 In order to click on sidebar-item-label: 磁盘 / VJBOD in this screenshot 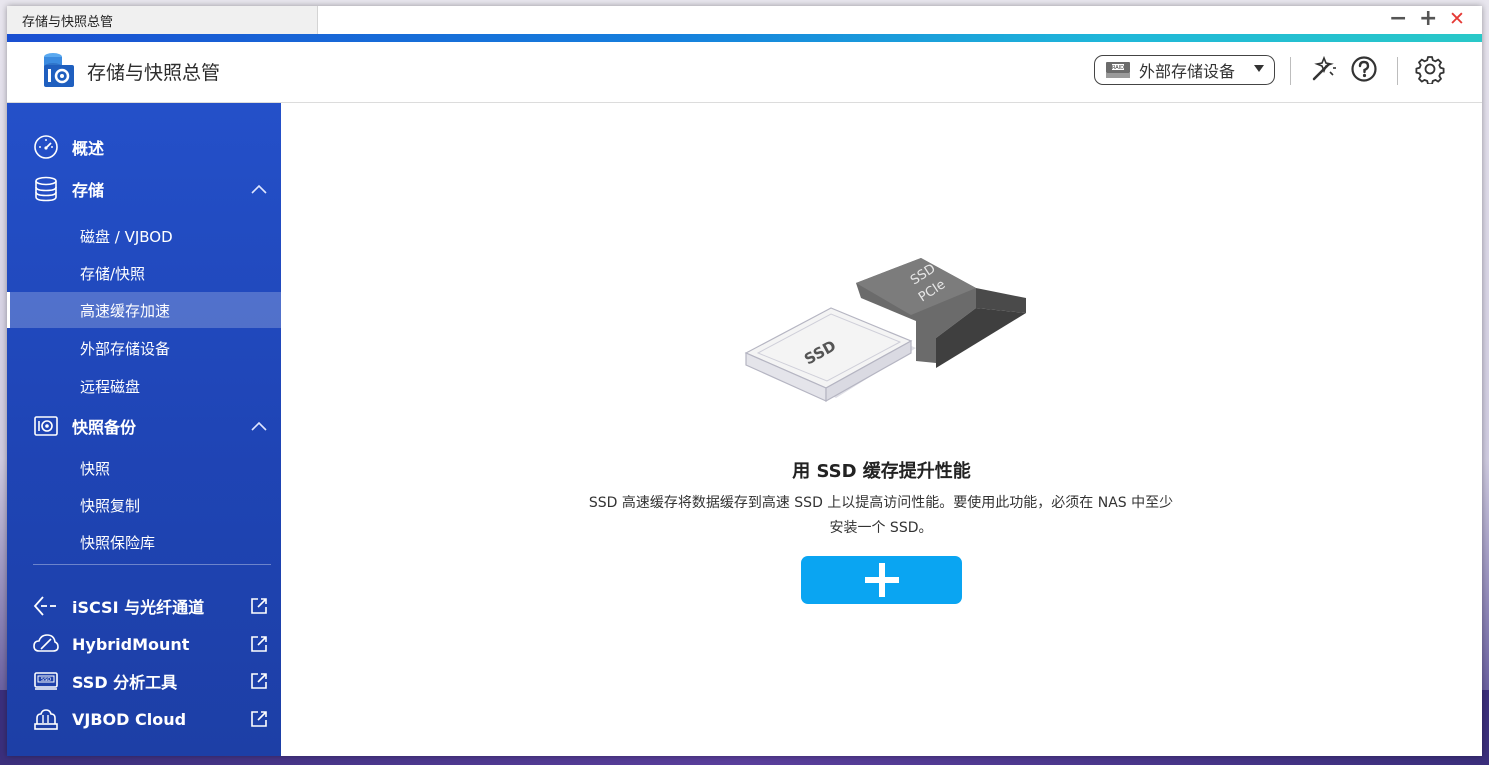, I will do `click(126, 236)`.